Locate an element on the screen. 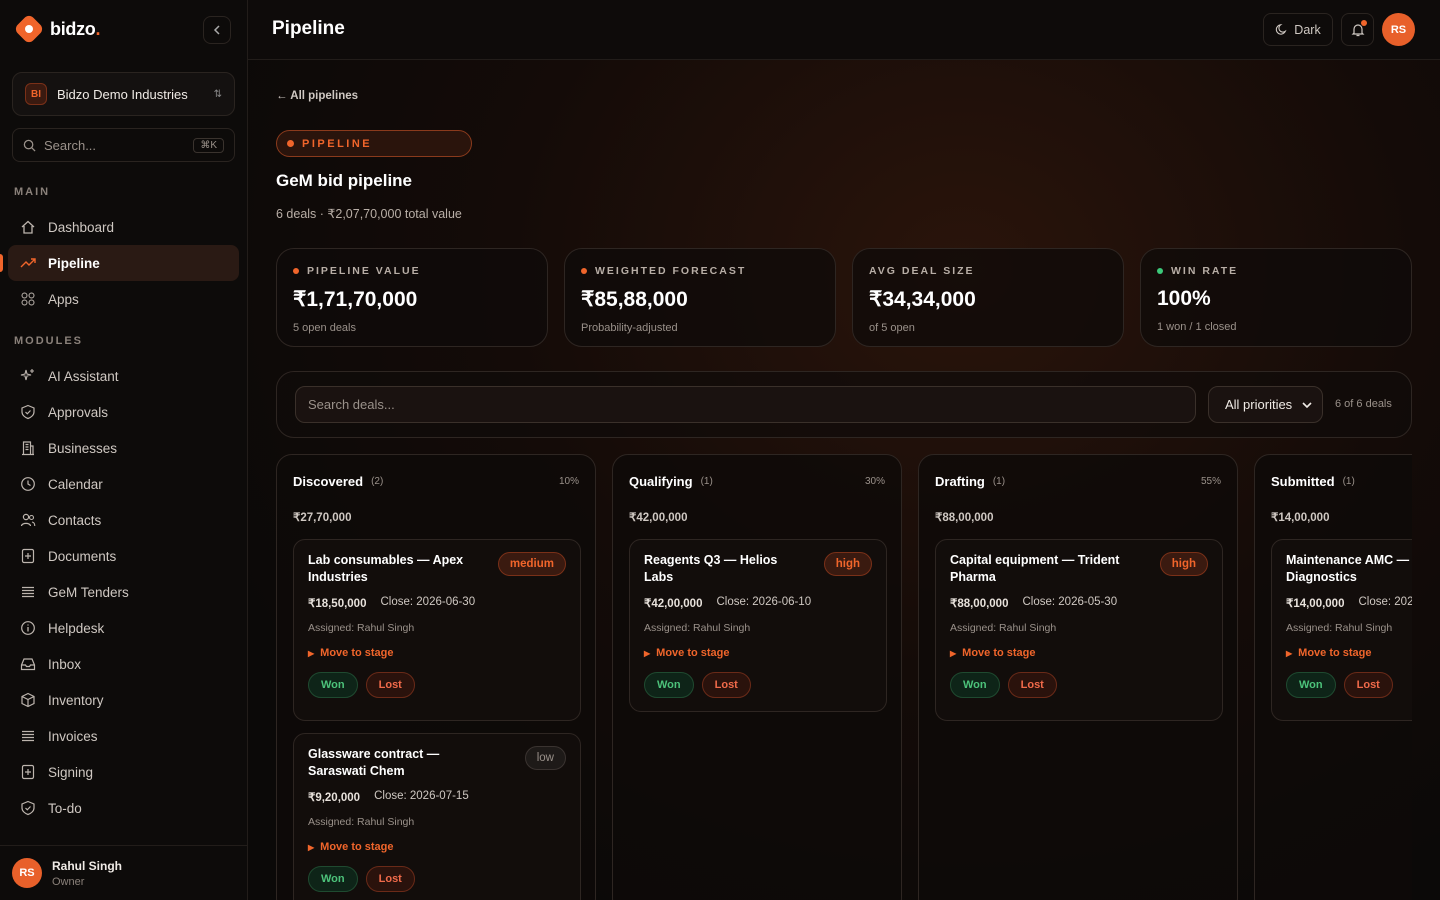  kpi-note: 5 open deals is located at coordinates (324, 328).